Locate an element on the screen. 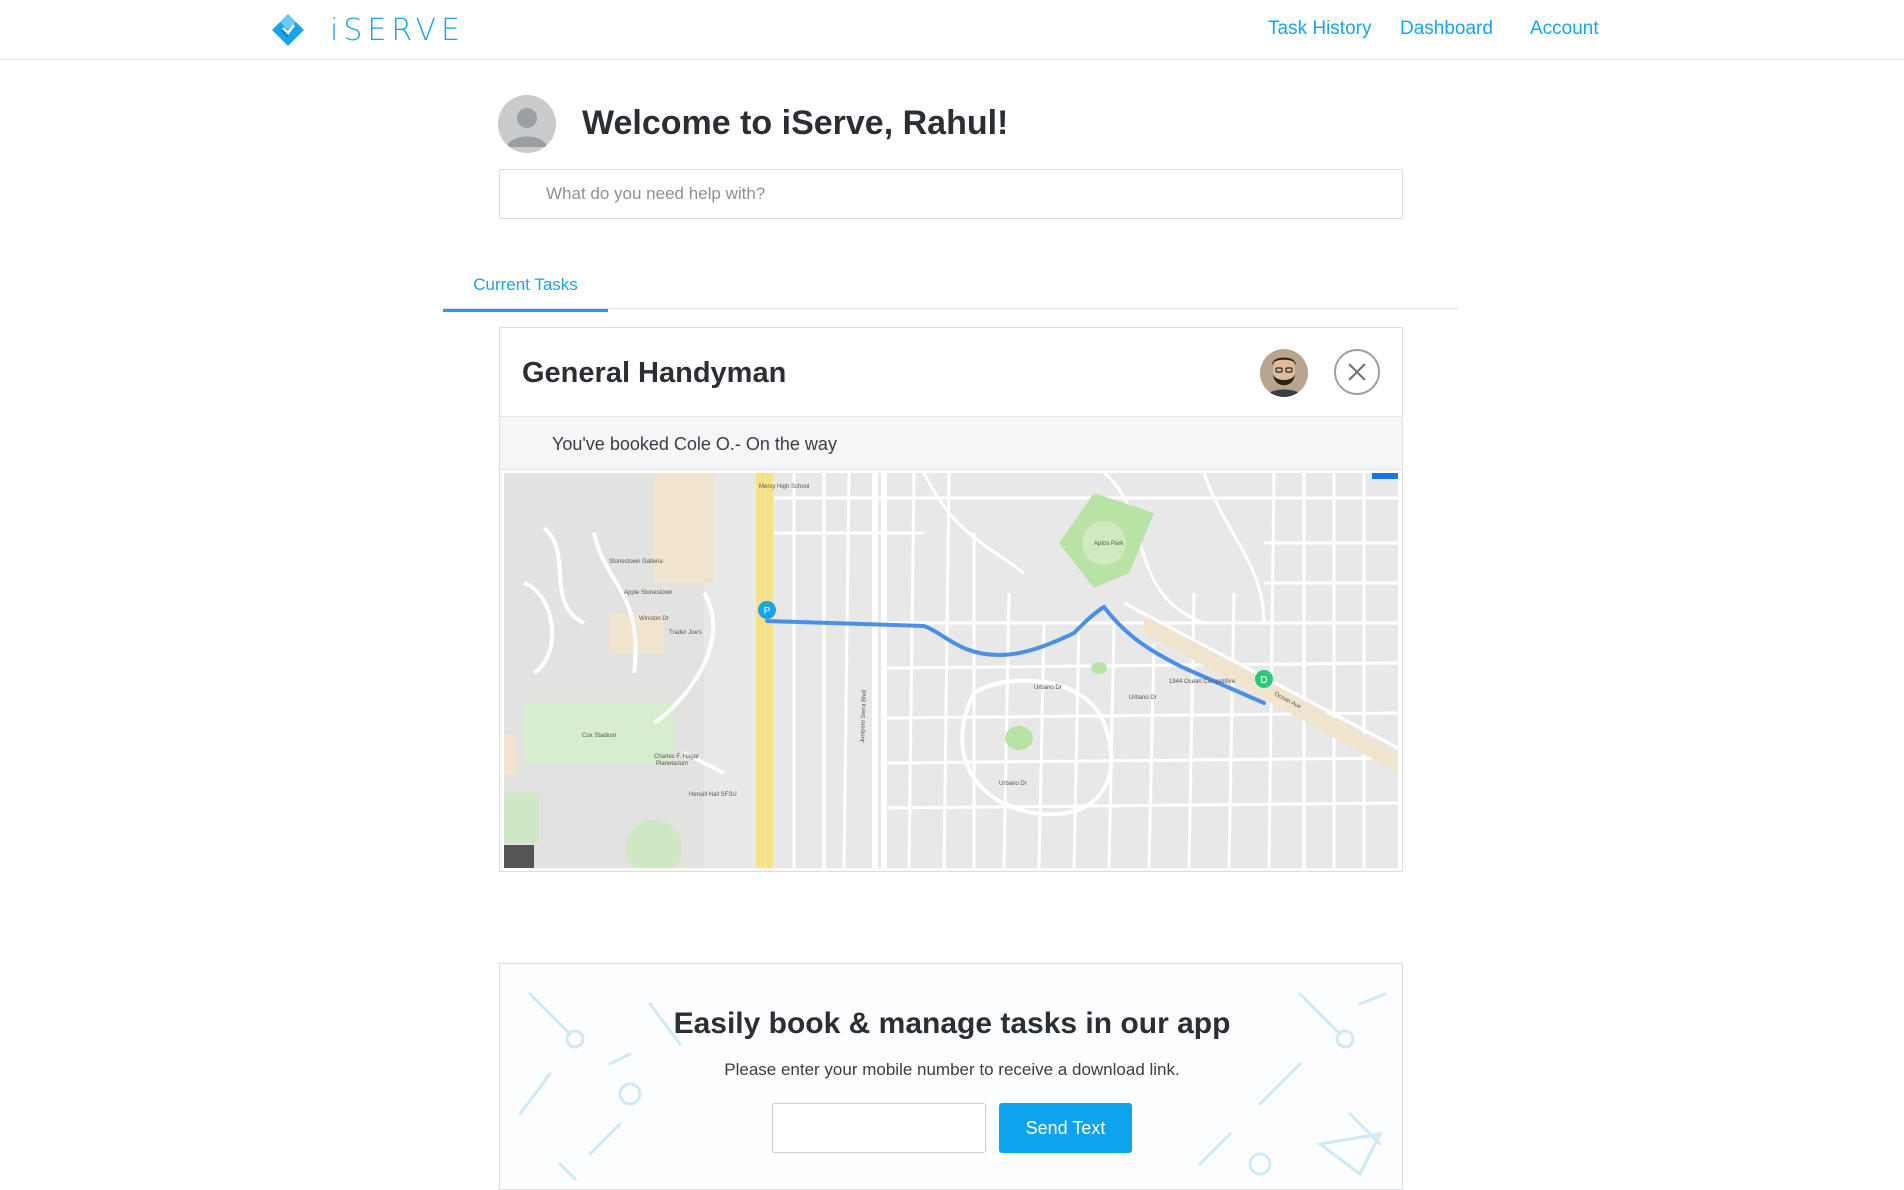 The image size is (1904, 1190). close-icon is located at coordinates (1357, 372).